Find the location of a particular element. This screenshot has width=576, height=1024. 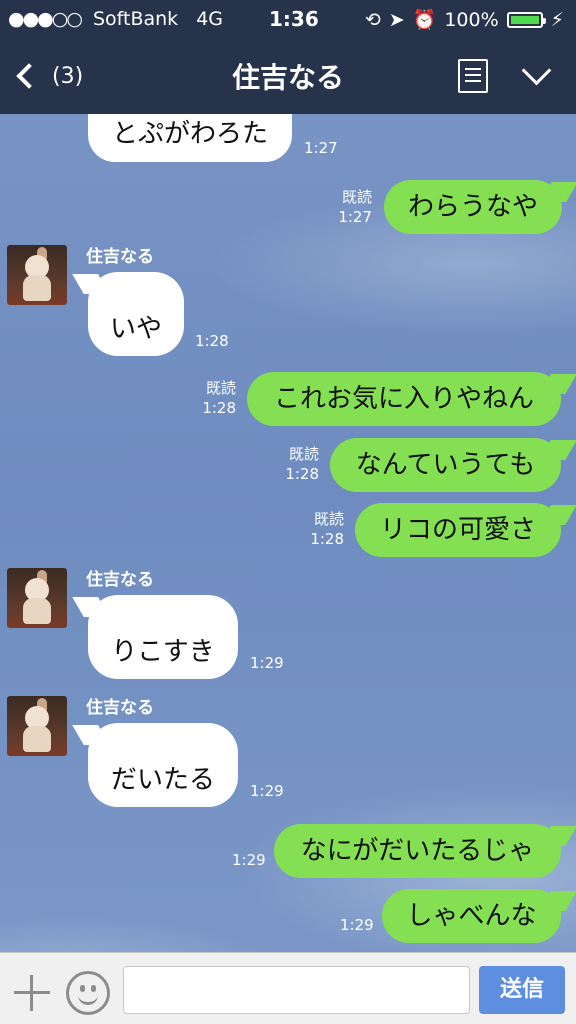

message-bubble-outgoing: なんていうても is located at coordinates (445, 465).